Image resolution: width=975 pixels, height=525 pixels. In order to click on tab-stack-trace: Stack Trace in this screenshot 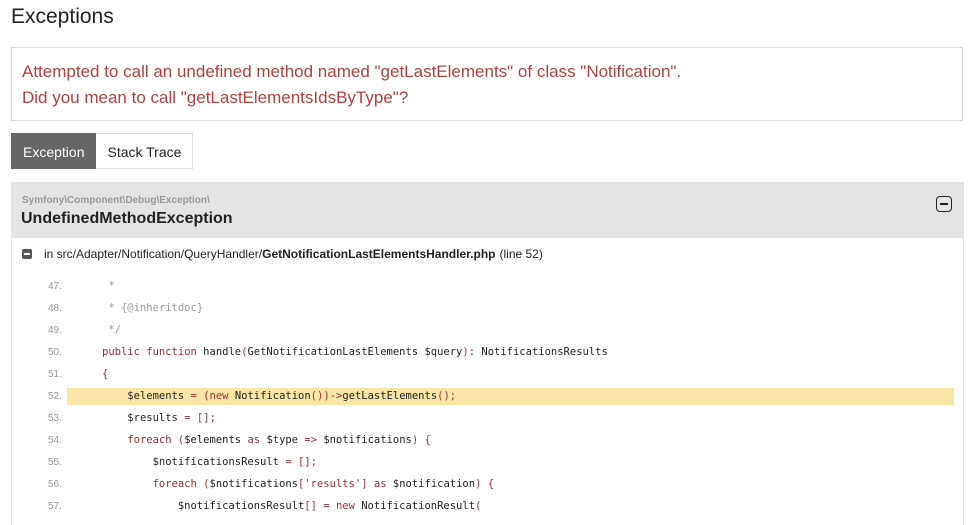, I will do `click(145, 151)`.